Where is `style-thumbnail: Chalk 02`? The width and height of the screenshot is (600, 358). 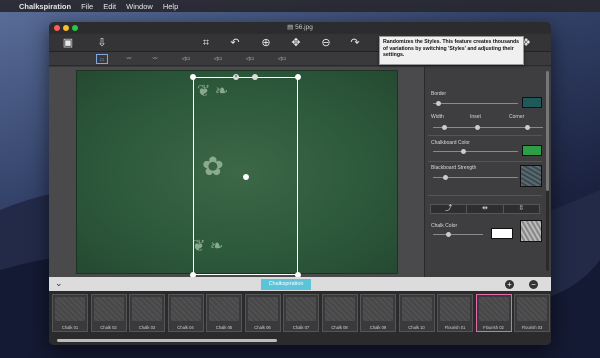
style-thumbnail: Chalk 02 is located at coordinates (108, 313).